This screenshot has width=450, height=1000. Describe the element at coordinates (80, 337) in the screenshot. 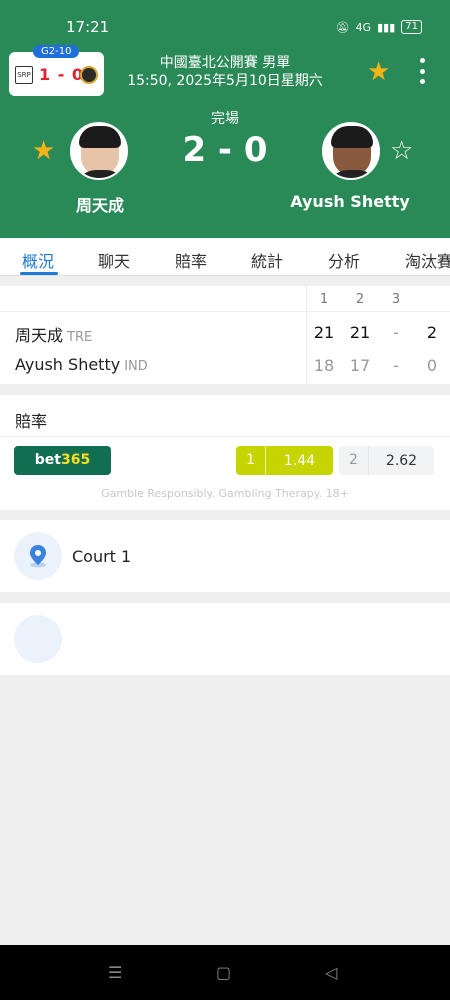

I see `scoreboard-country: TRE` at that location.